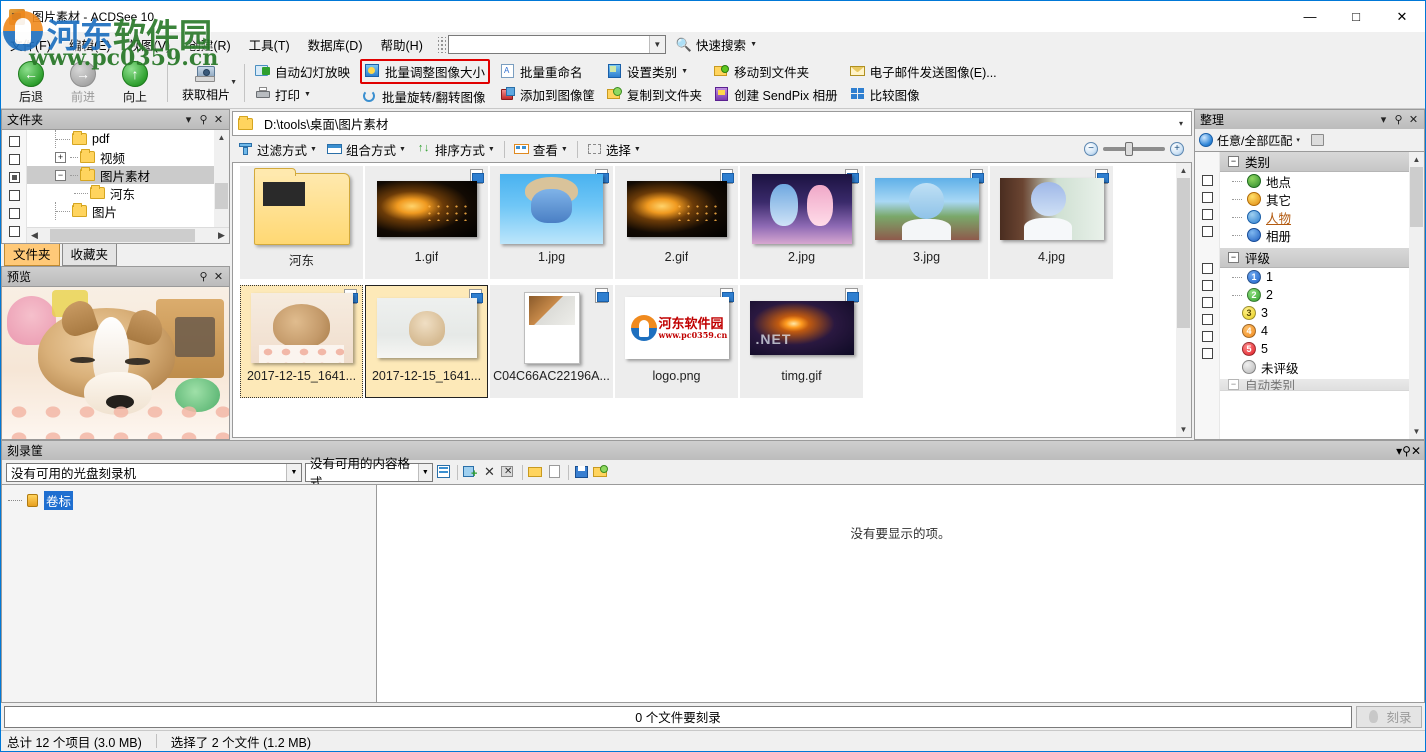 This screenshot has height=752, width=1426. I want to click on burn-button: 刻录, so click(1389, 716).